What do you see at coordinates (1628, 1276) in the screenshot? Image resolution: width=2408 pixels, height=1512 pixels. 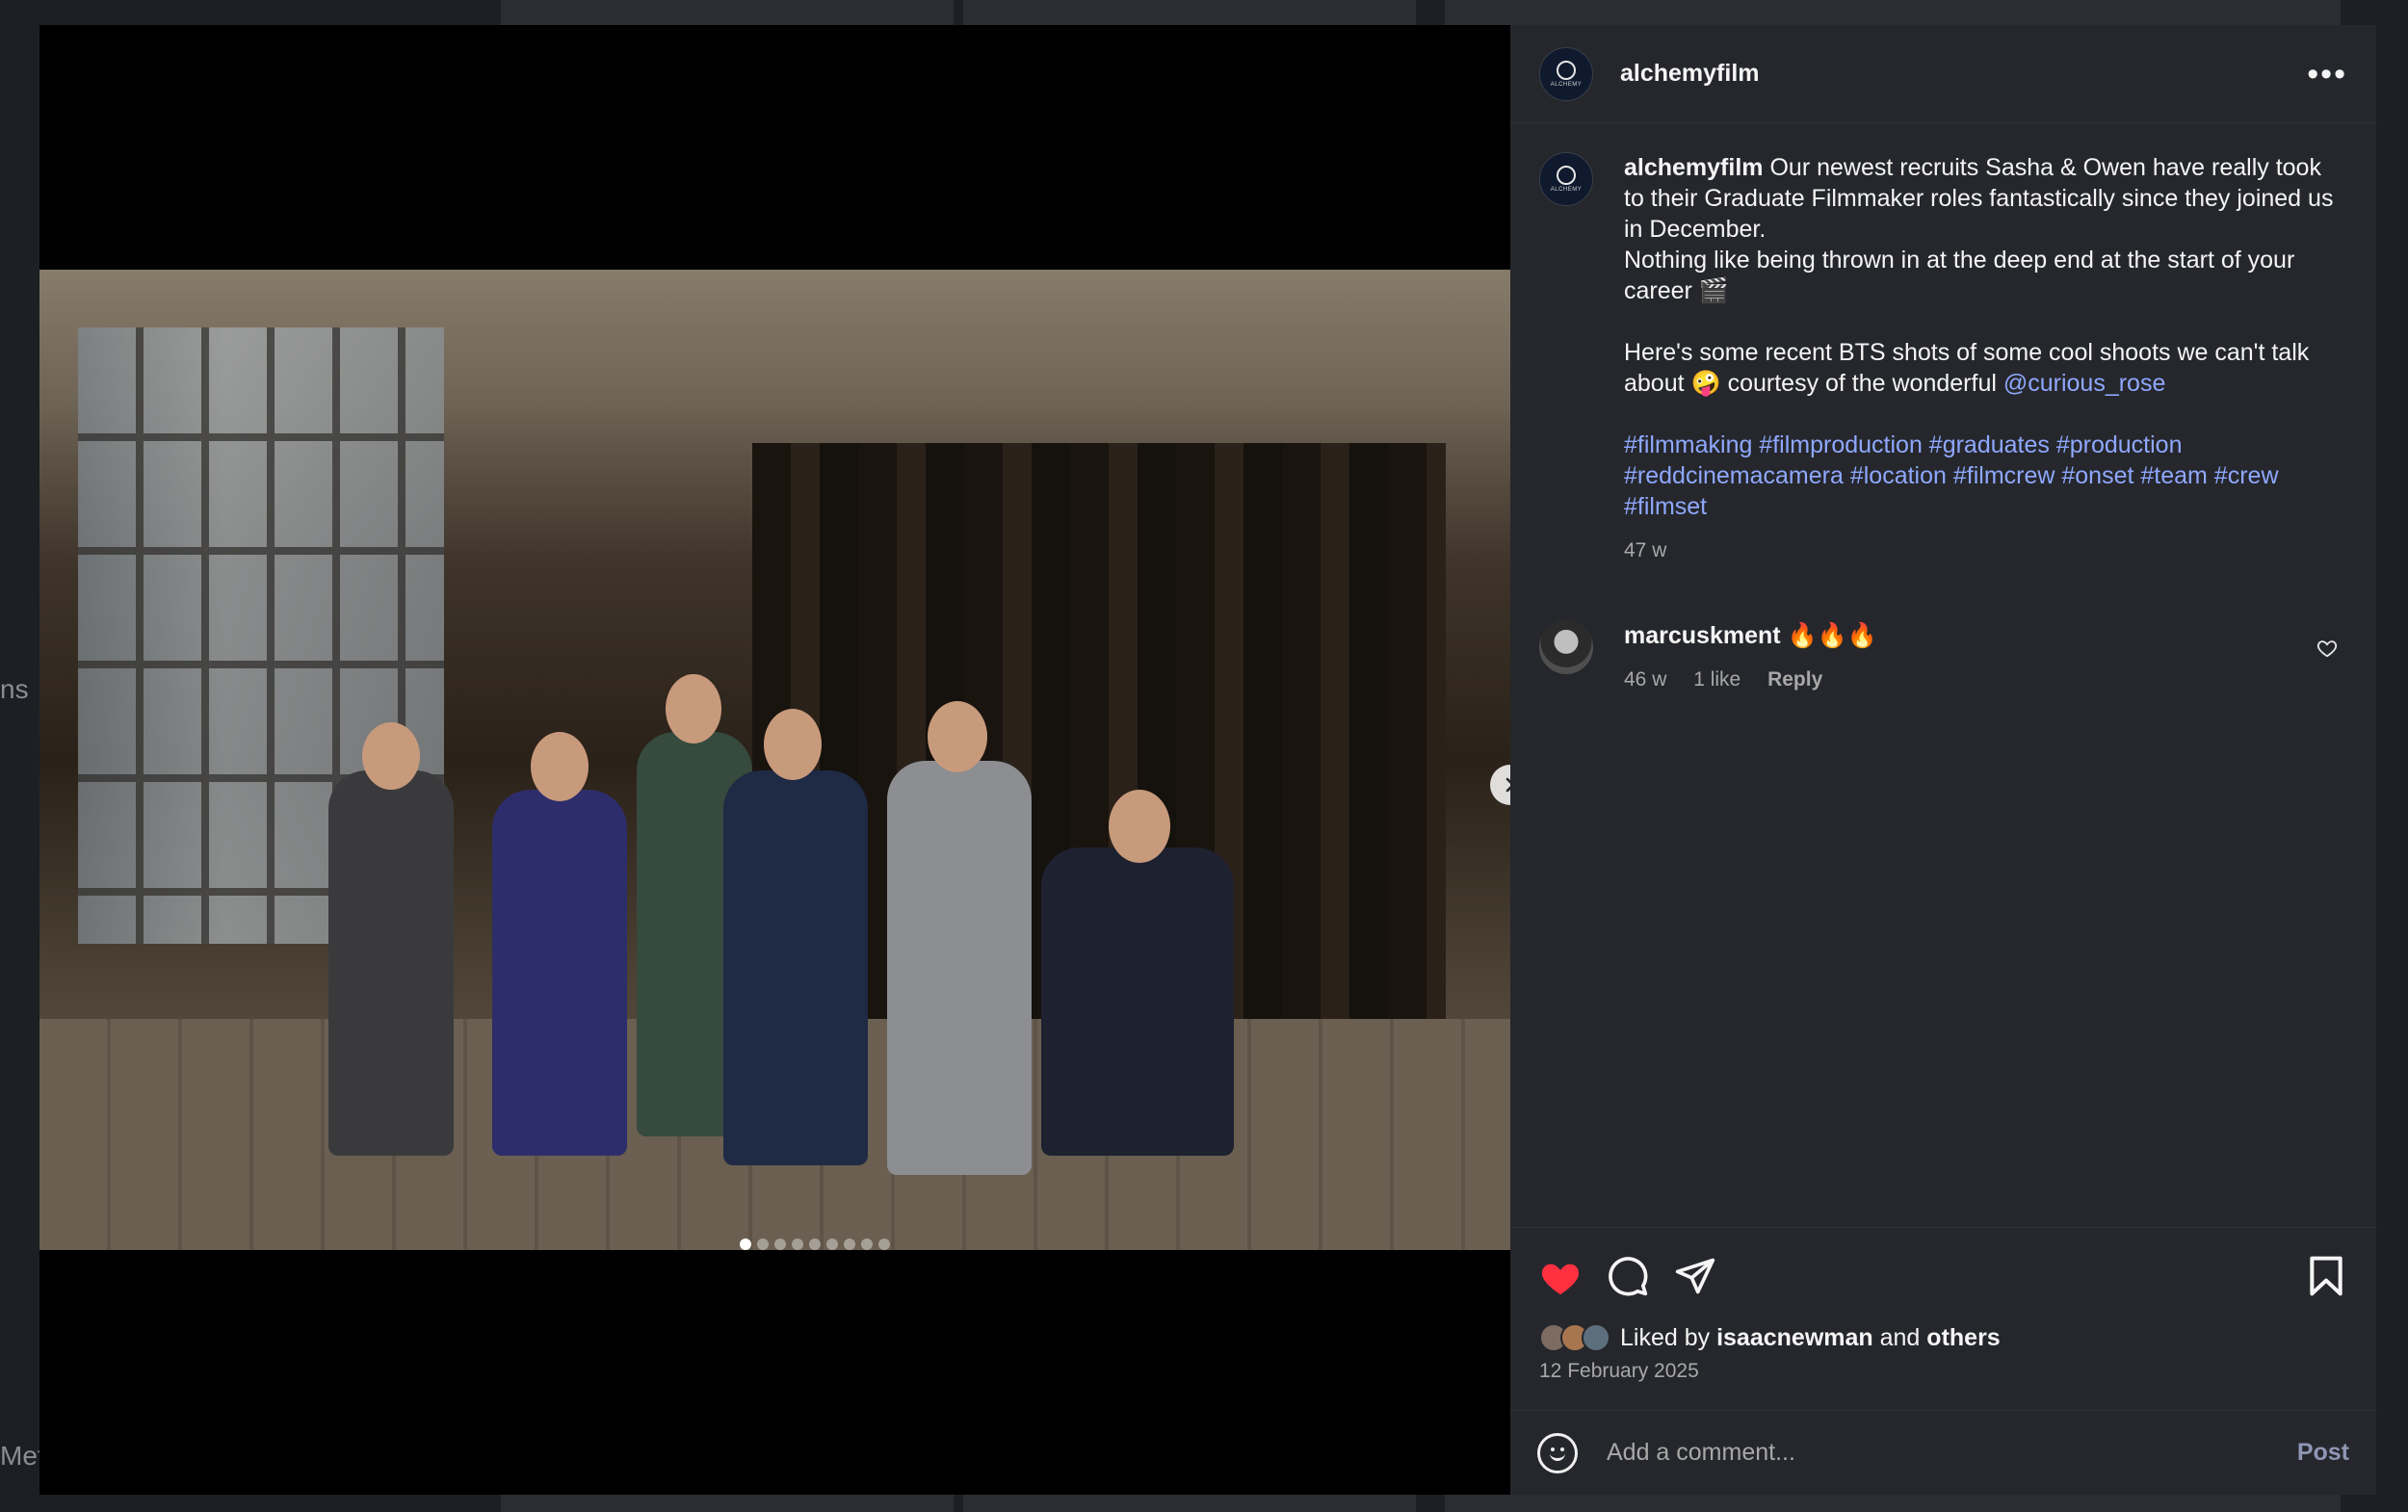 I see `comment-bubble-icon` at bounding box center [1628, 1276].